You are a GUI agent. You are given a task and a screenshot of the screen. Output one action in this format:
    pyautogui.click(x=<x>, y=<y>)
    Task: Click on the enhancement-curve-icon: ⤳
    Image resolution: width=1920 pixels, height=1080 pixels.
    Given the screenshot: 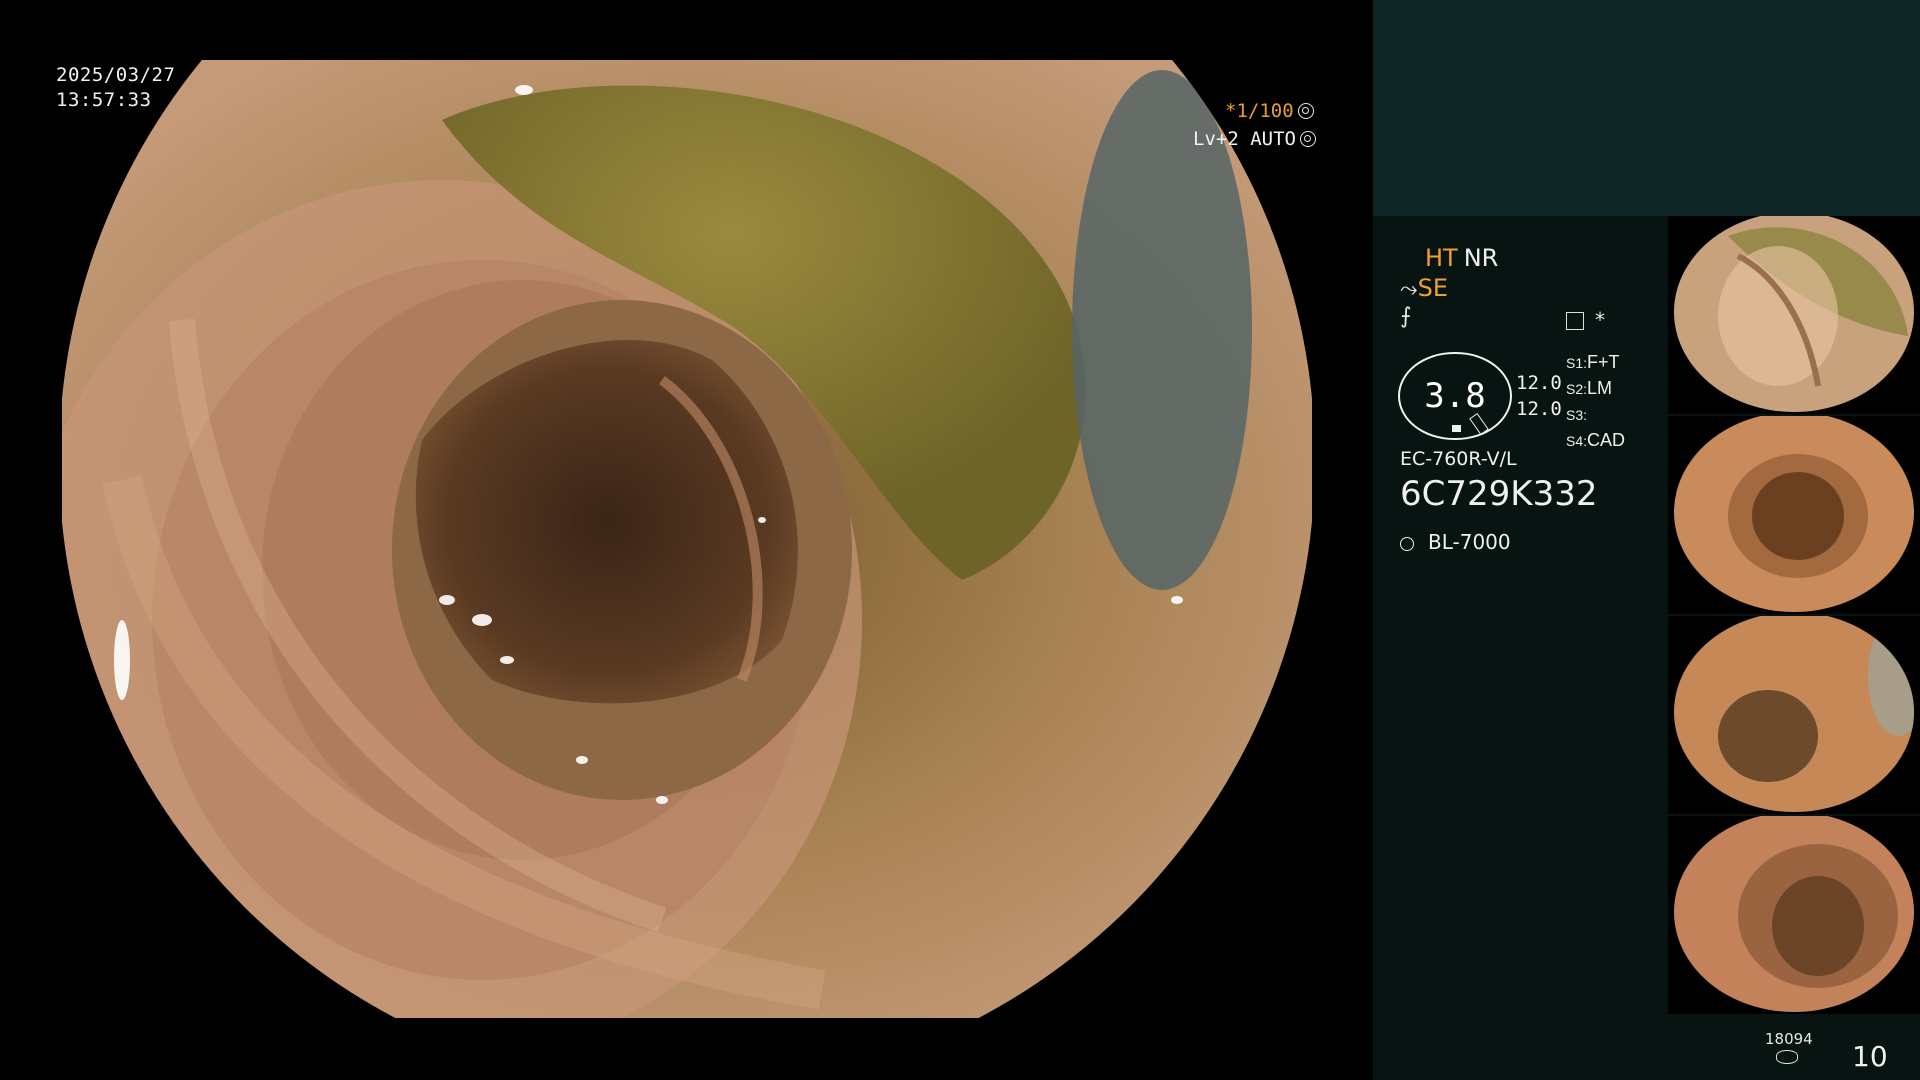 What is the action you would take?
    pyautogui.click(x=1409, y=289)
    